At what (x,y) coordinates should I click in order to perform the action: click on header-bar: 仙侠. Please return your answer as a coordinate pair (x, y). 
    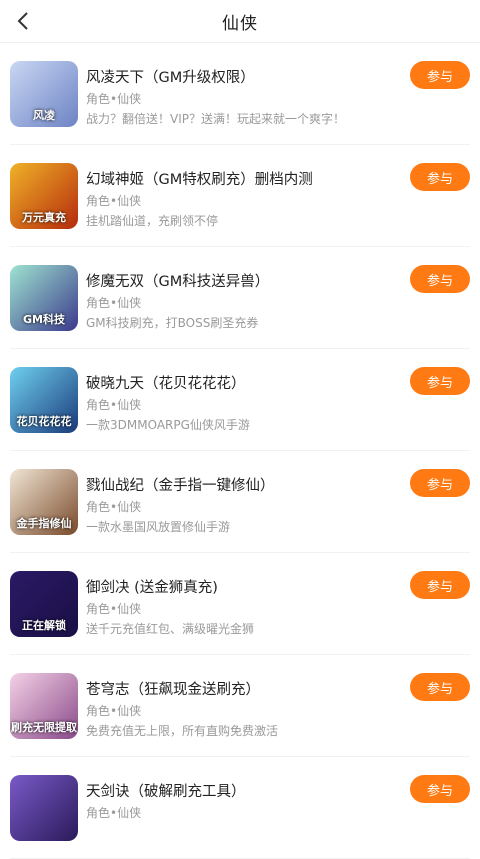
    Looking at the image, I should click on (240, 21).